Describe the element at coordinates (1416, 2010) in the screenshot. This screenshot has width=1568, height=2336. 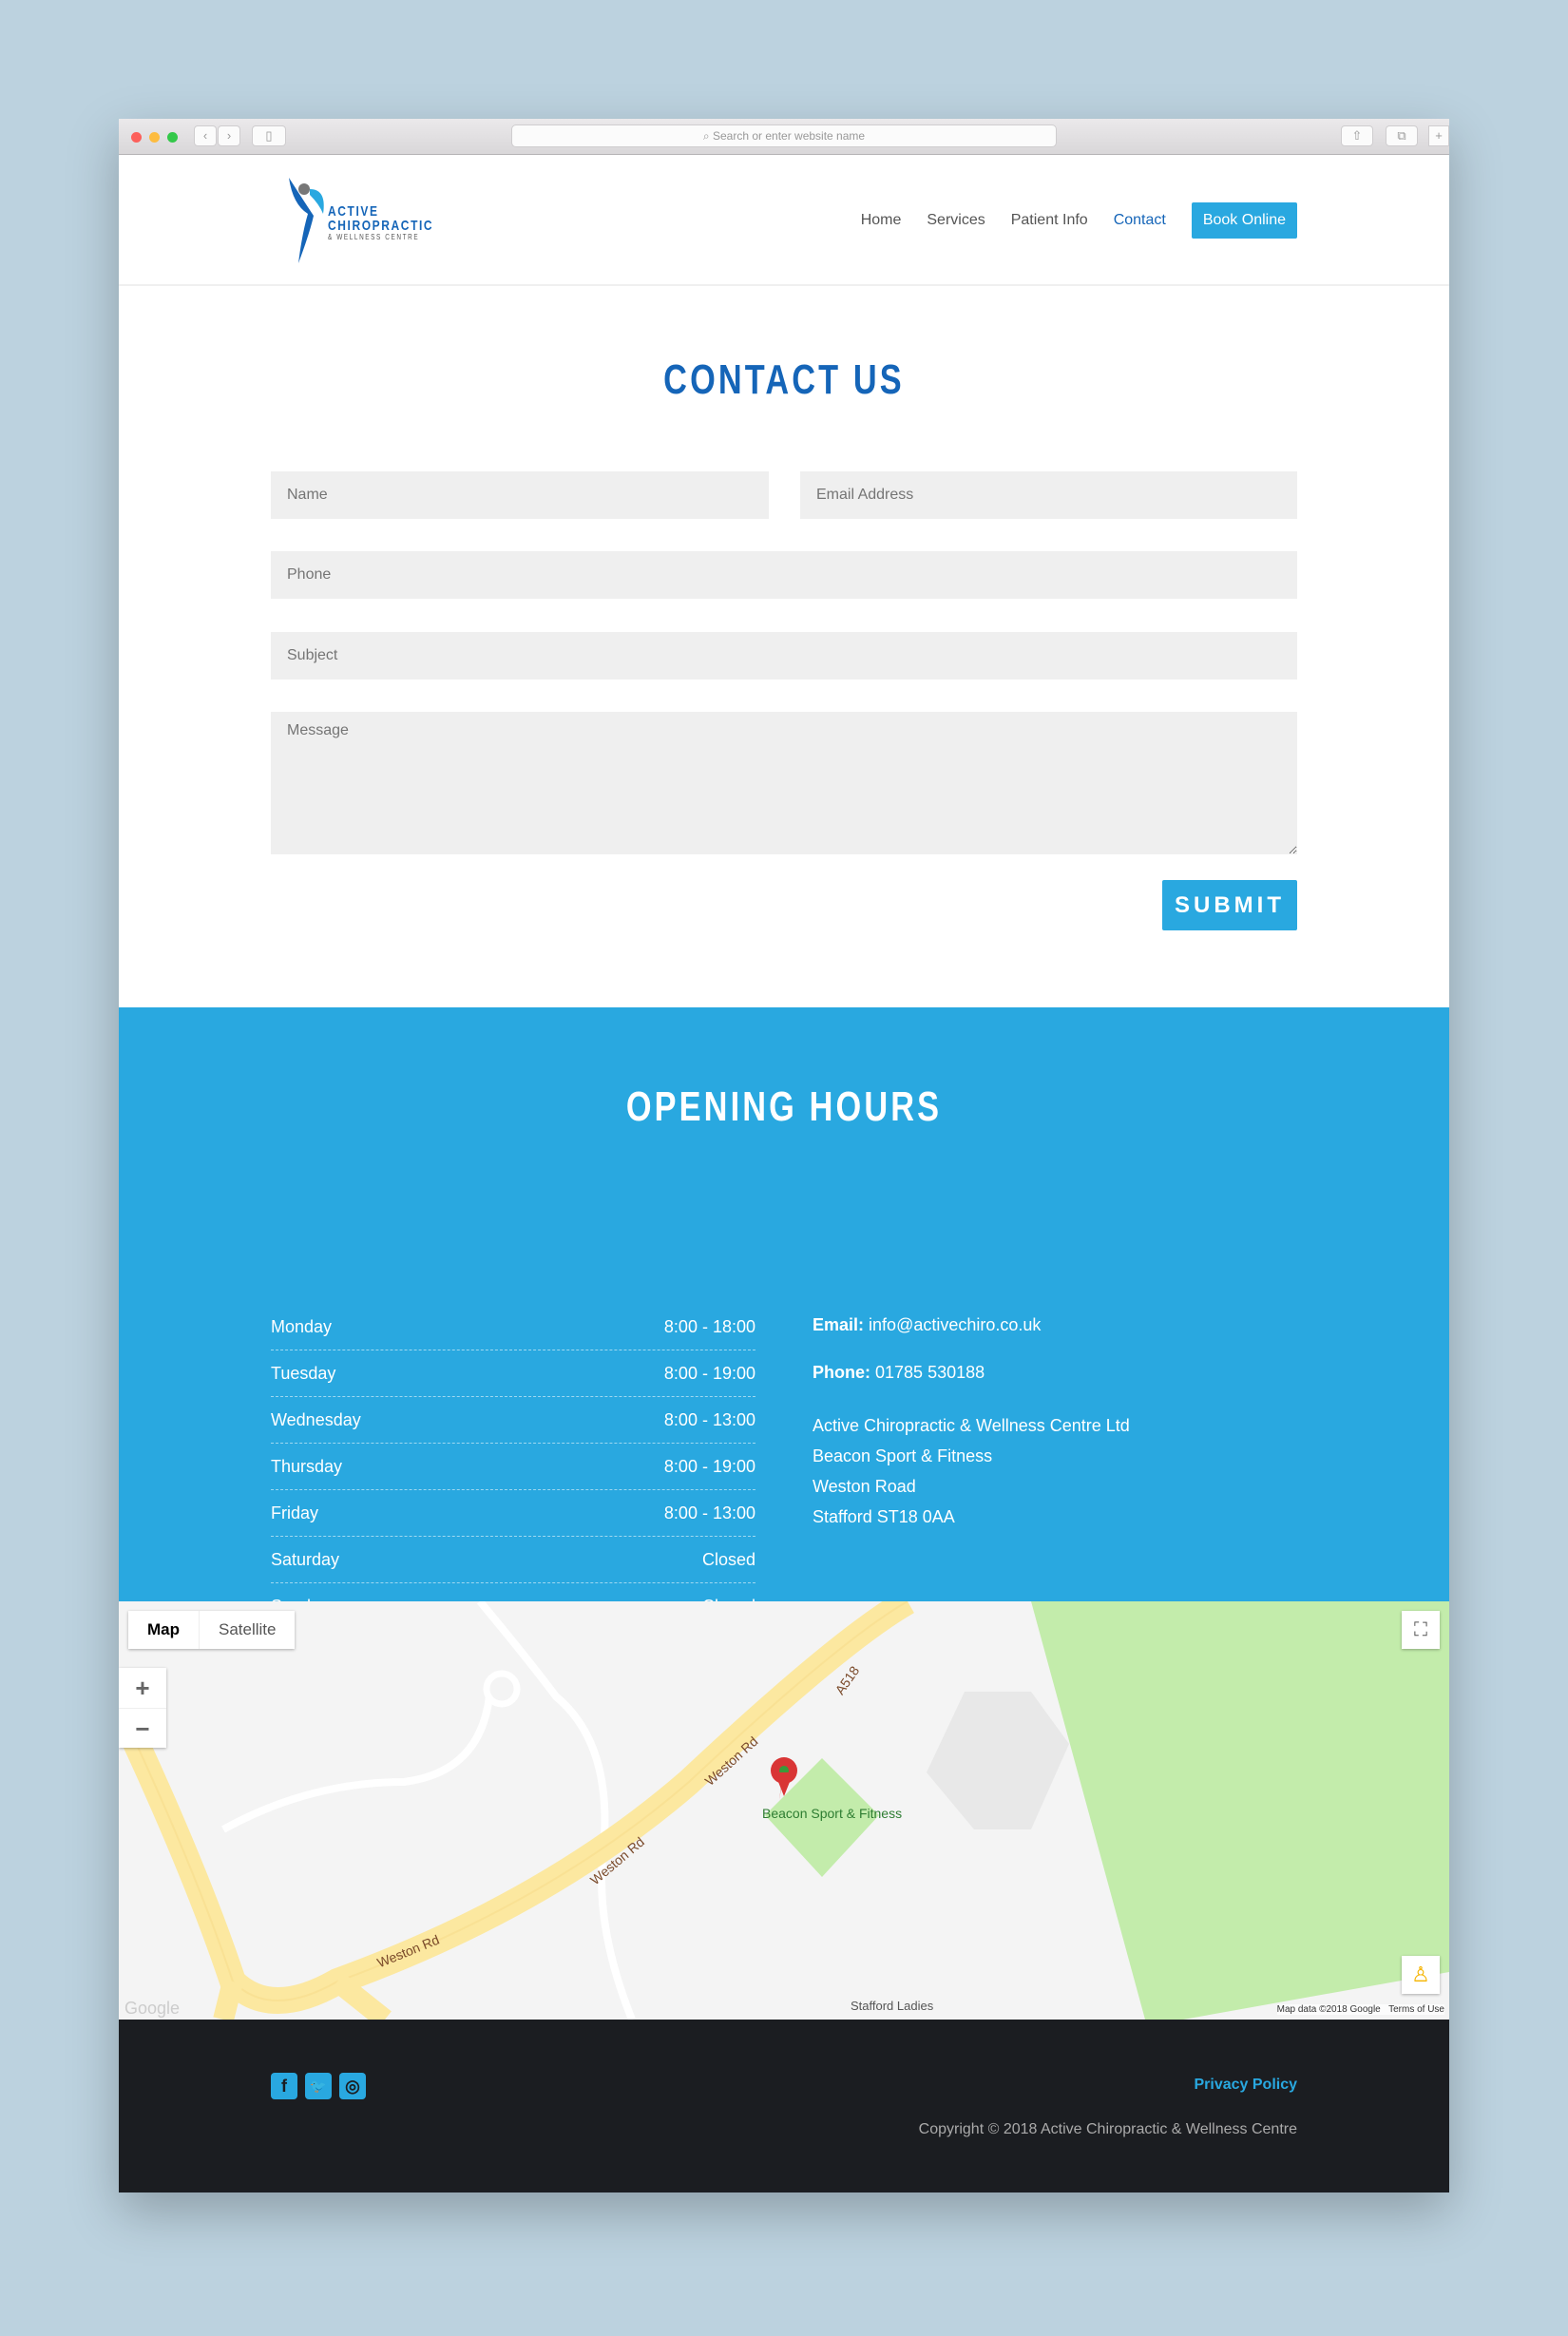
I see `terms-link: Terms of Use` at that location.